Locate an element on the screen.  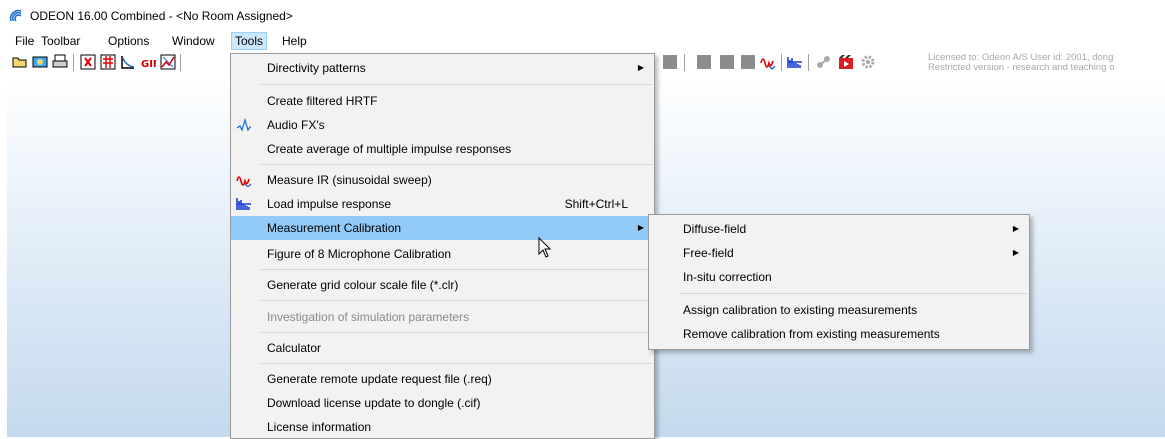
menu-item-in-situ-correction: In-situ correction is located at coordinates (839, 277).